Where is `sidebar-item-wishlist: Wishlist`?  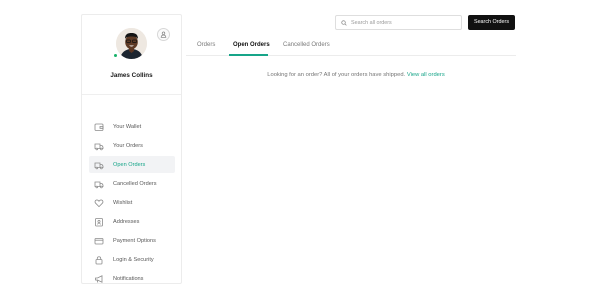 sidebar-item-wishlist: Wishlist is located at coordinates (132, 202).